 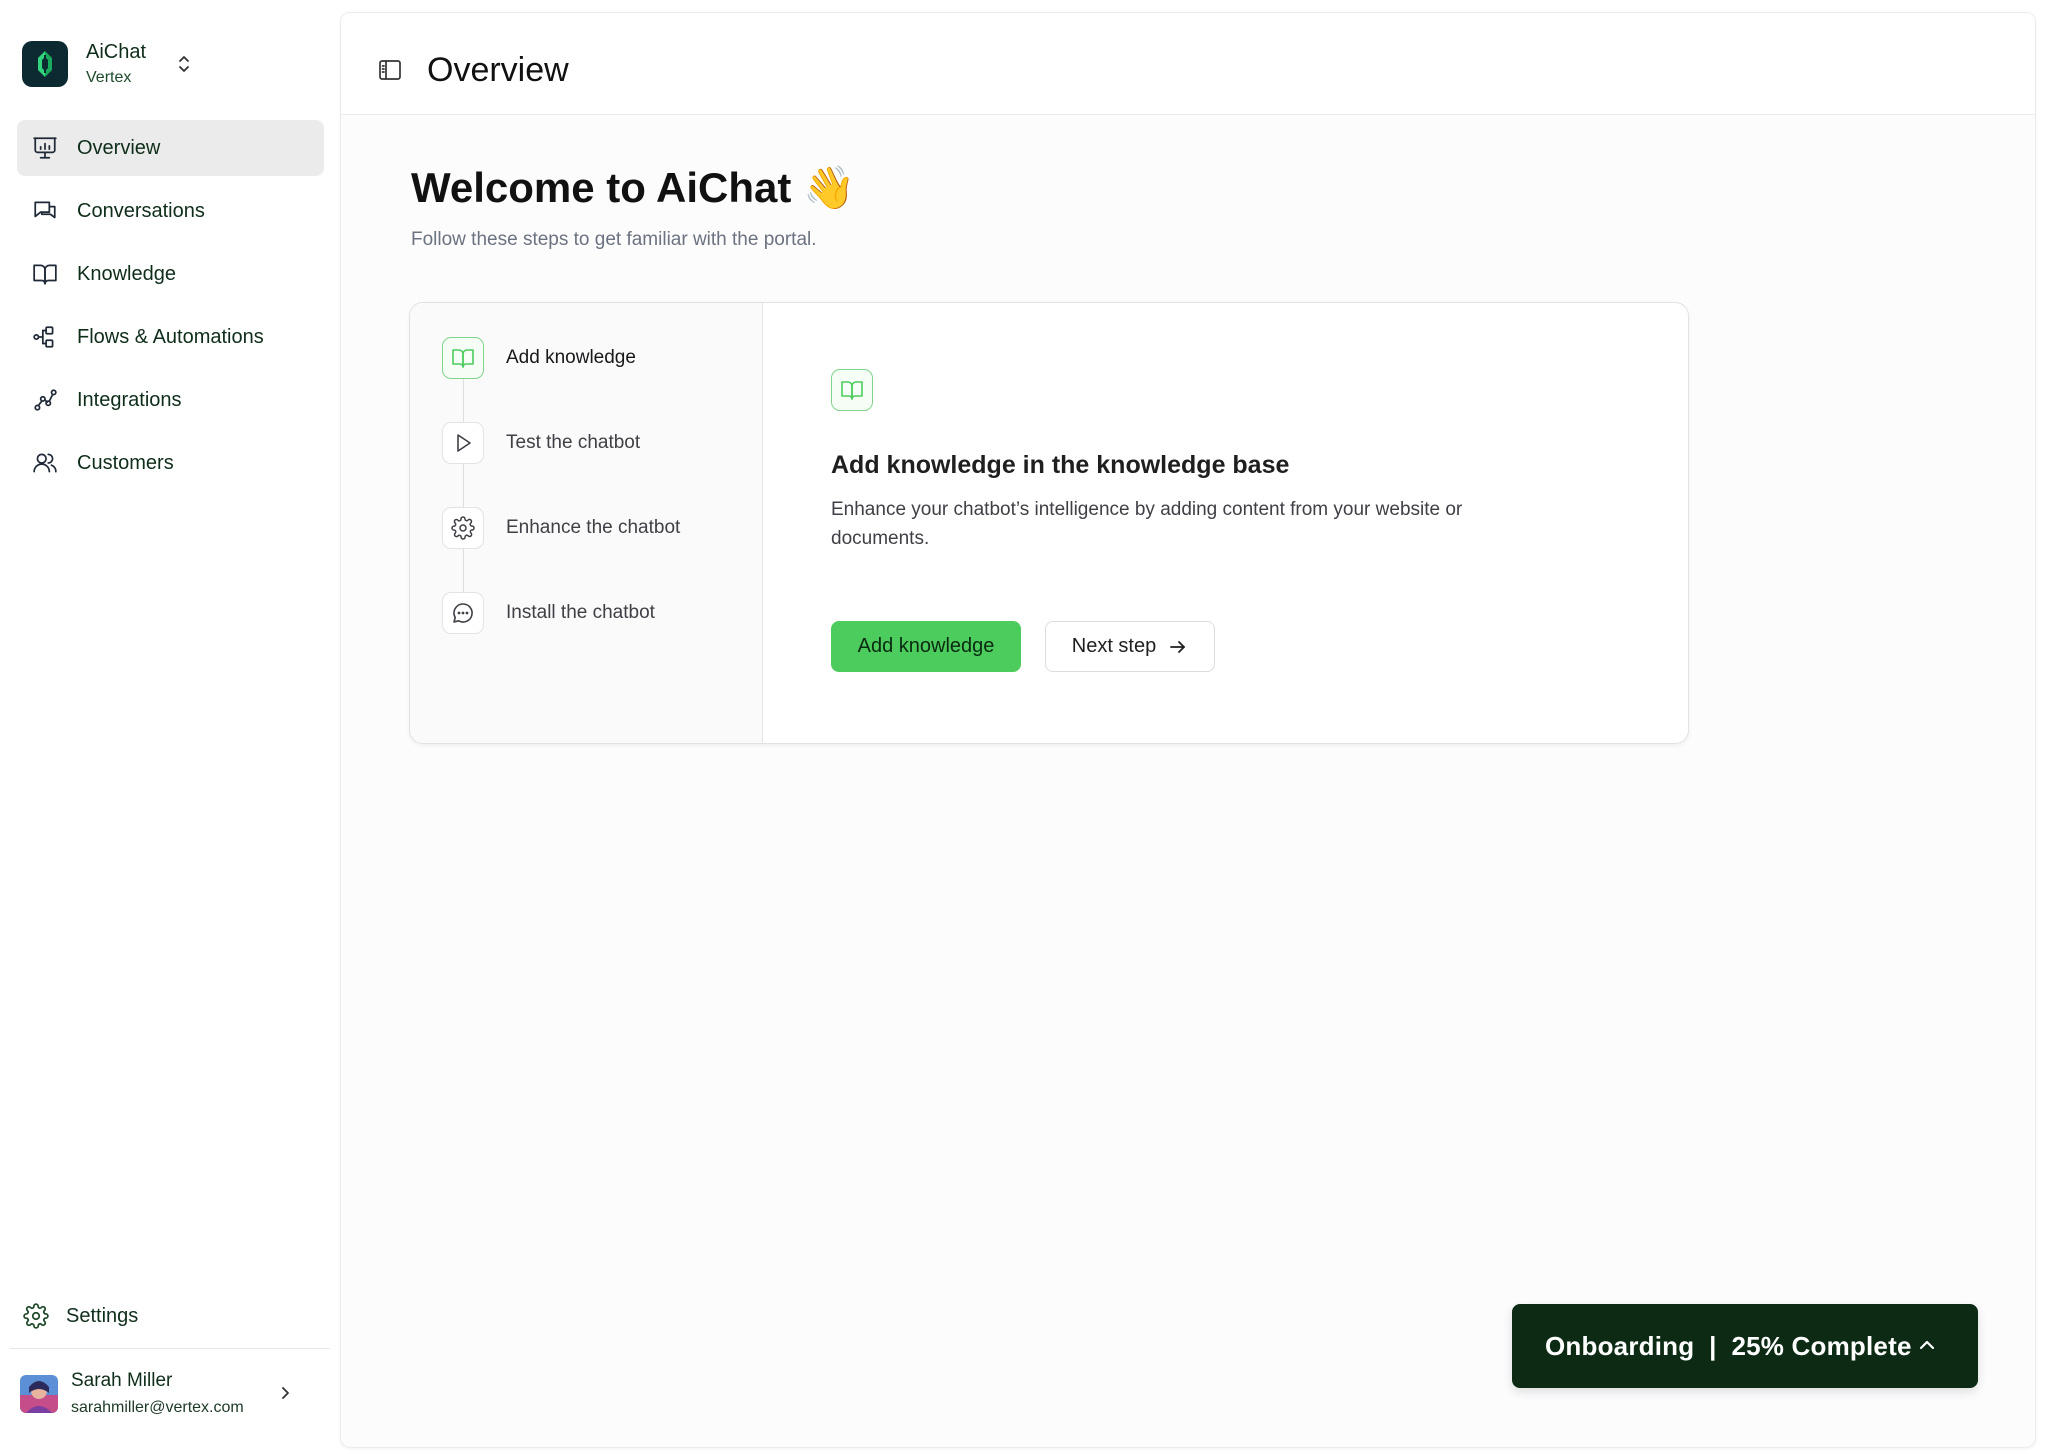 I want to click on onboarding-progress-toggle: Onboarding | 25% Complete, so click(x=1745, y=1346).